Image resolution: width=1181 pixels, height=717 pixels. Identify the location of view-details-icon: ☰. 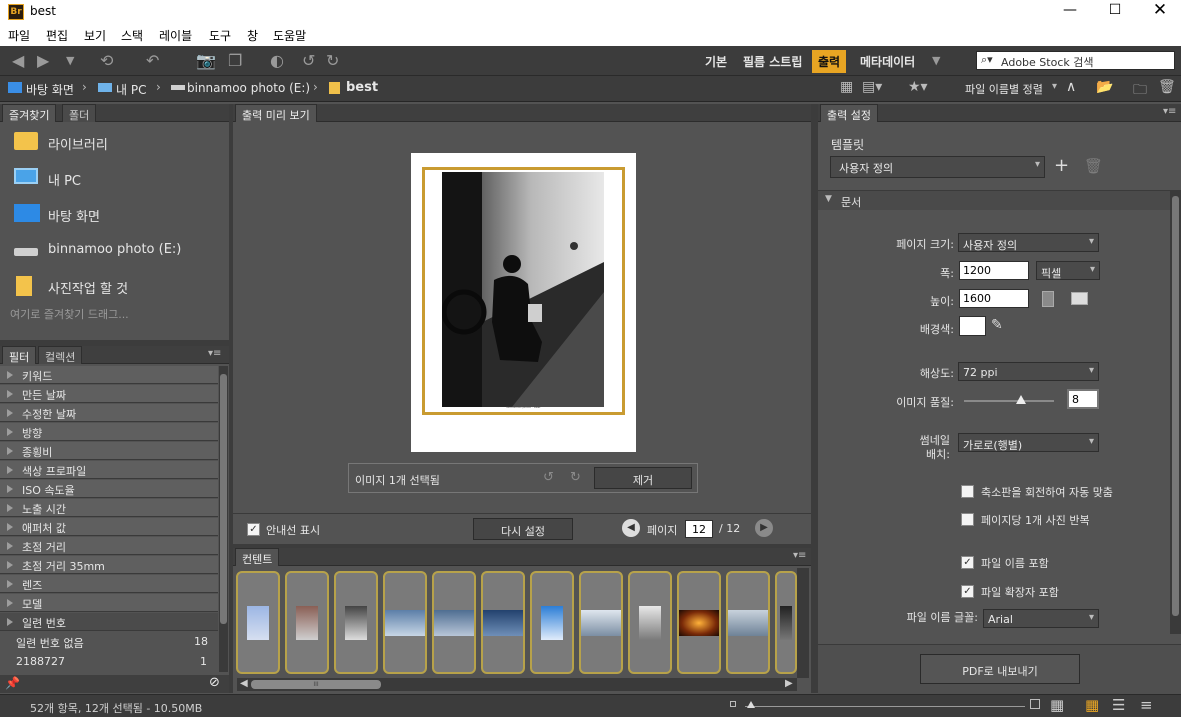
(1118, 705).